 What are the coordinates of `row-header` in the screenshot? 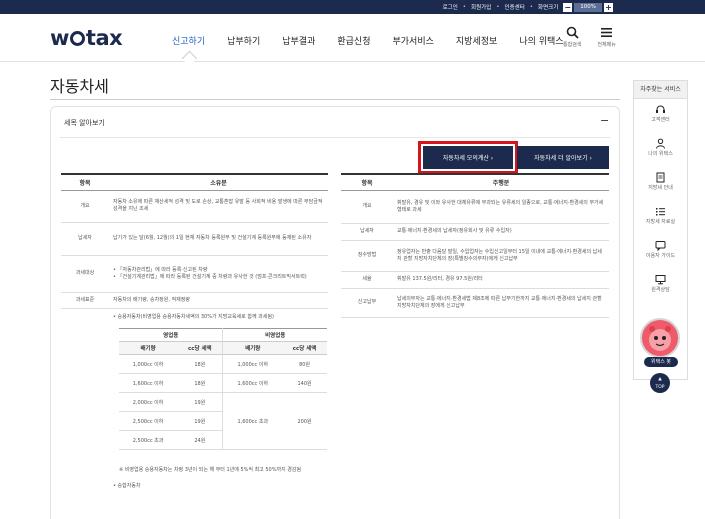 It's located at (85, 412).